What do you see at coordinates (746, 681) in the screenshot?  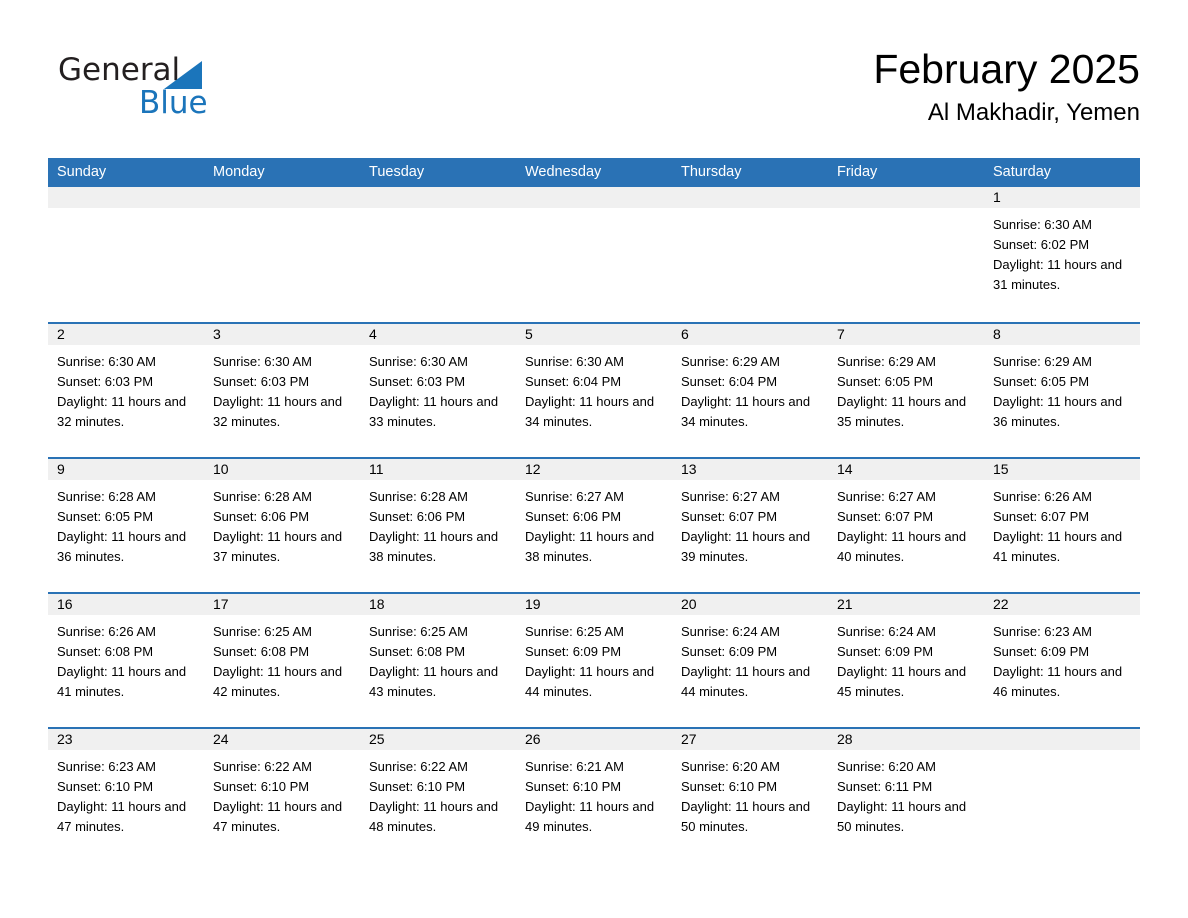 I see `daylight-text: Daylight: 11 hours and 44 minutes.` at bounding box center [746, 681].